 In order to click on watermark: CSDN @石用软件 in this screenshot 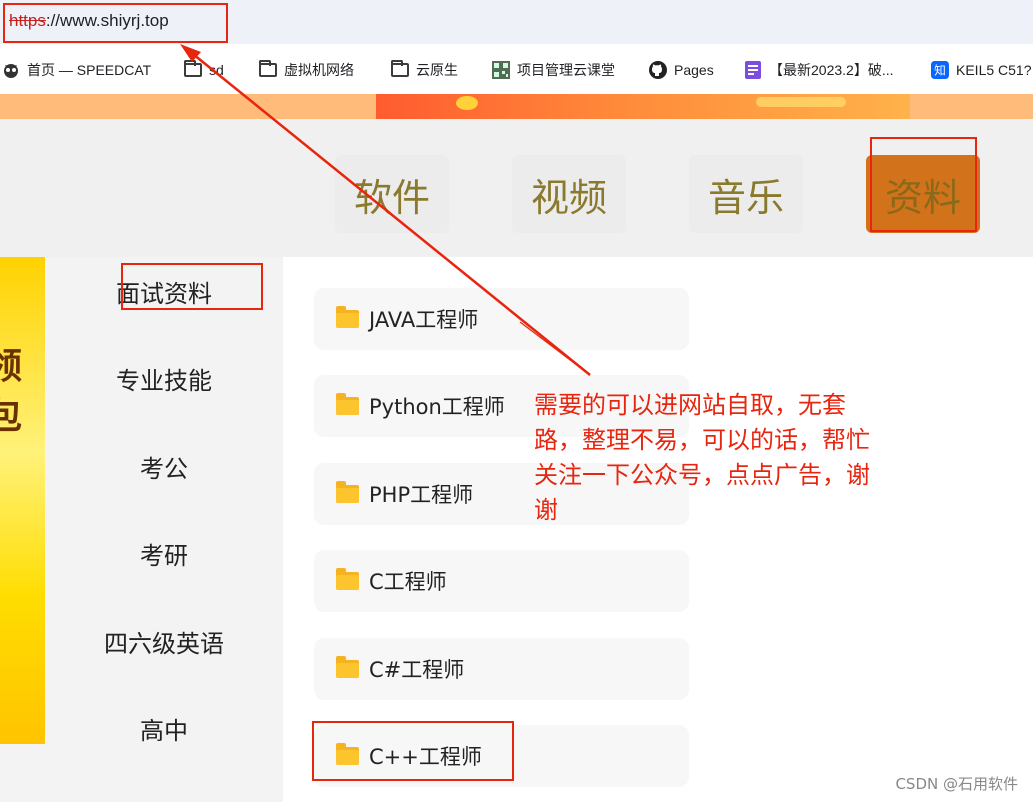, I will do `click(956, 784)`.